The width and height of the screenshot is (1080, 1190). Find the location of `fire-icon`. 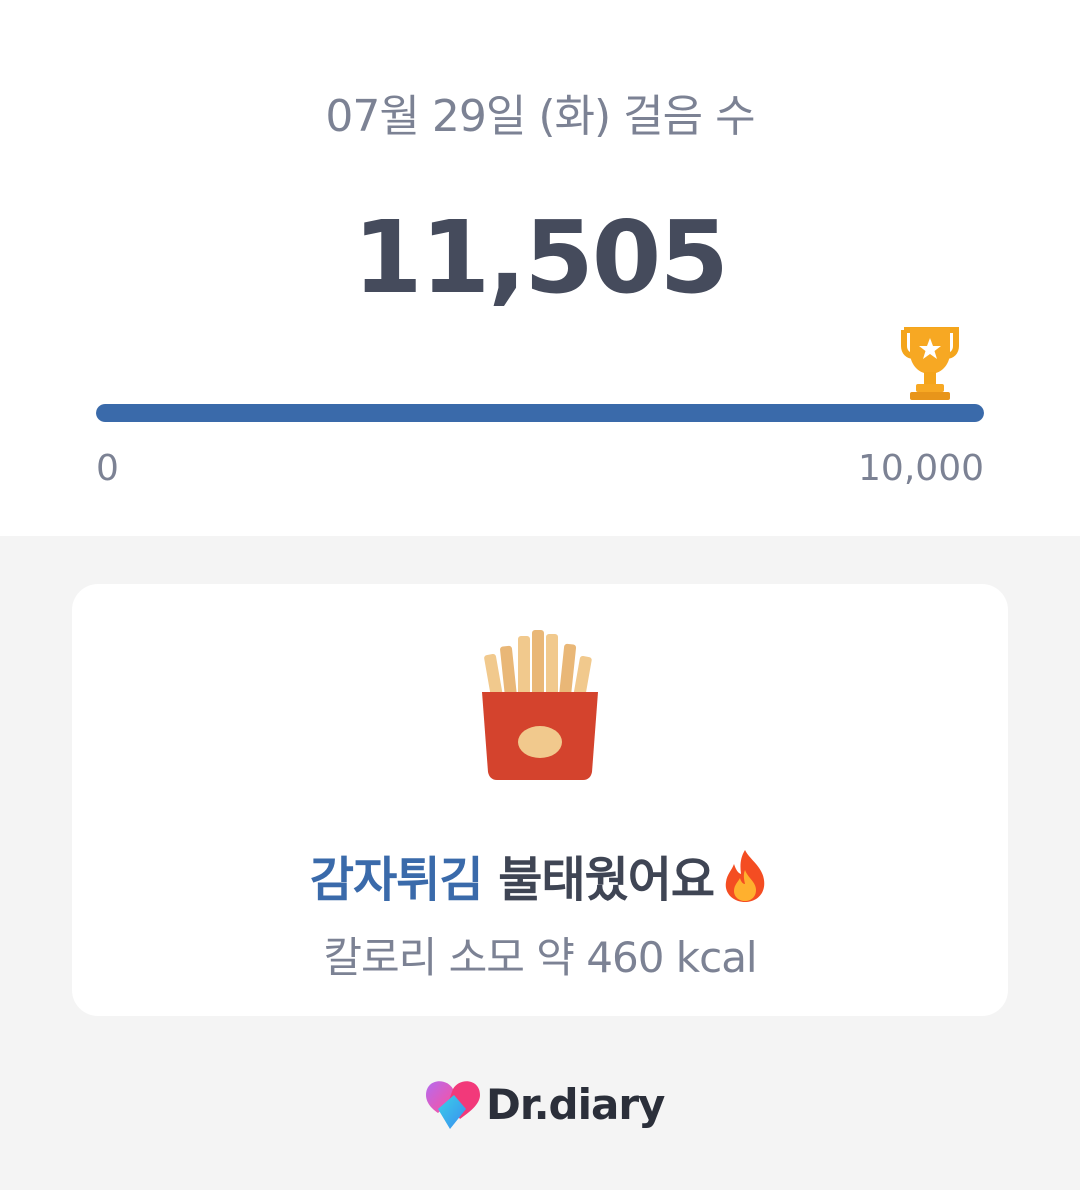

fire-icon is located at coordinates (745, 876).